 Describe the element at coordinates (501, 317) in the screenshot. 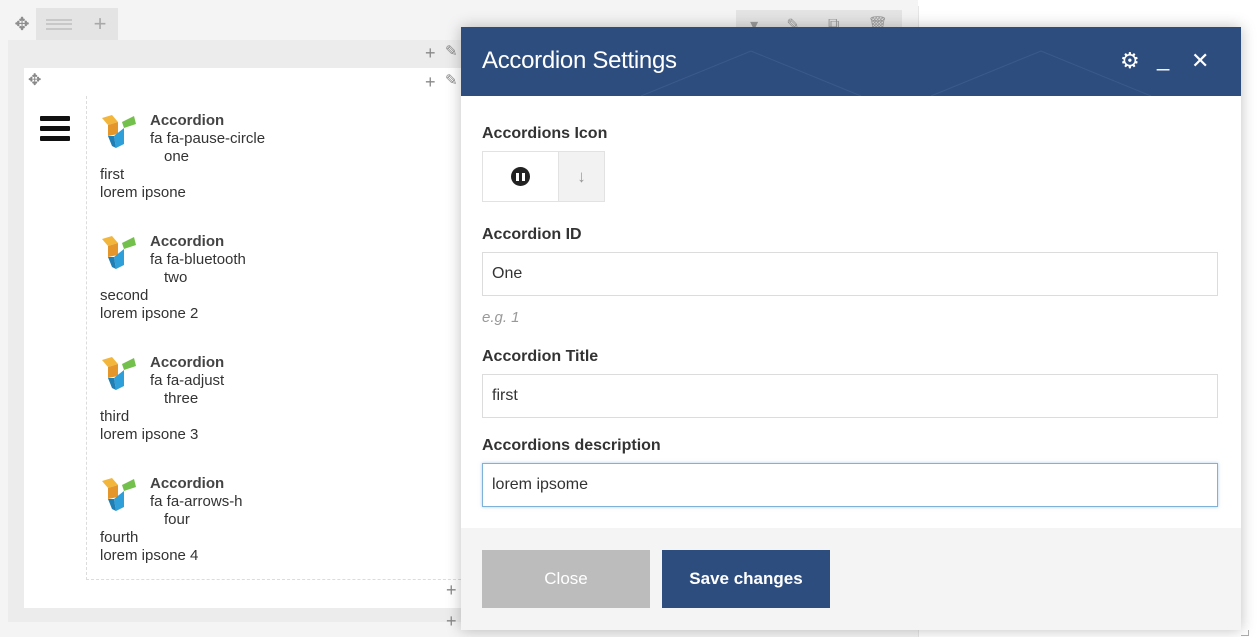

I see `accordion-id-hint: e.g. 1` at that location.